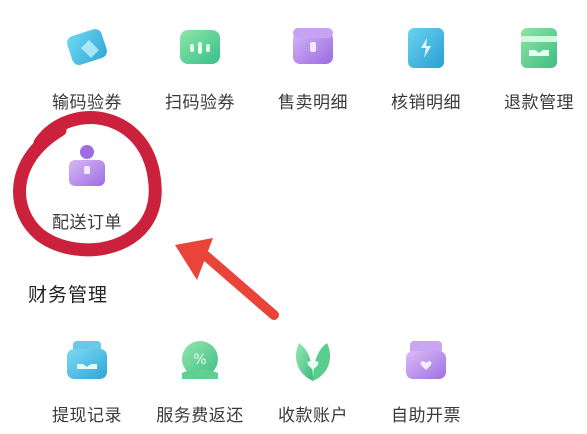 Image resolution: width=587 pixels, height=434 pixels. What do you see at coordinates (313, 361) in the screenshot?
I see `leaf-account-icon` at bounding box center [313, 361].